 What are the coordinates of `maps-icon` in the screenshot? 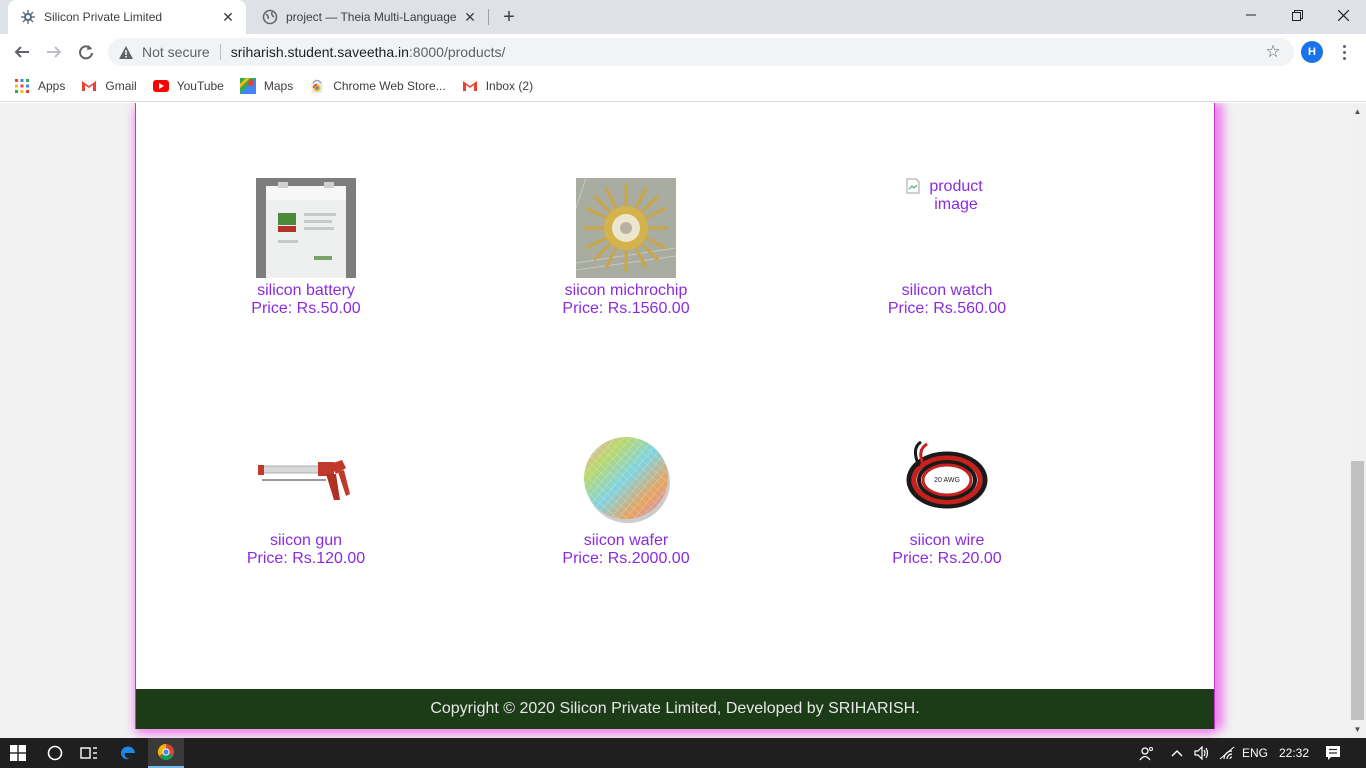 It's located at (247, 85).